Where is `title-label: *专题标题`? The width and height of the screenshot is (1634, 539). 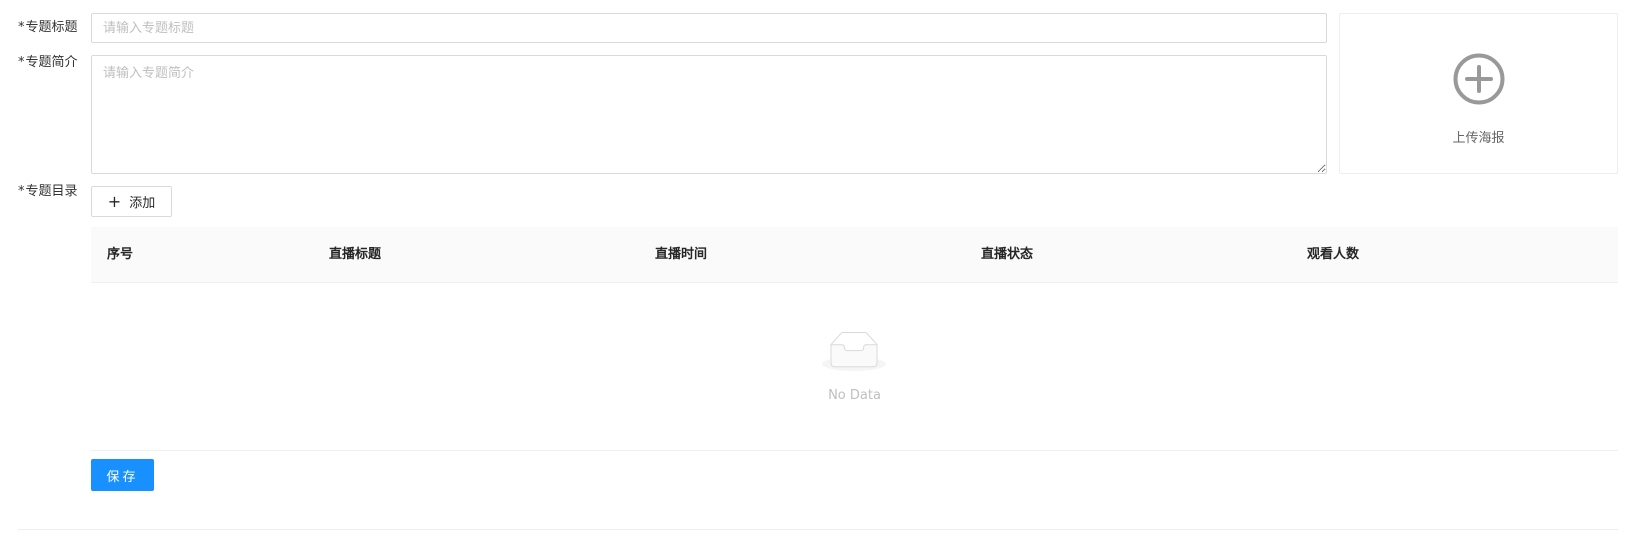 title-label: *专题标题 is located at coordinates (50, 28).